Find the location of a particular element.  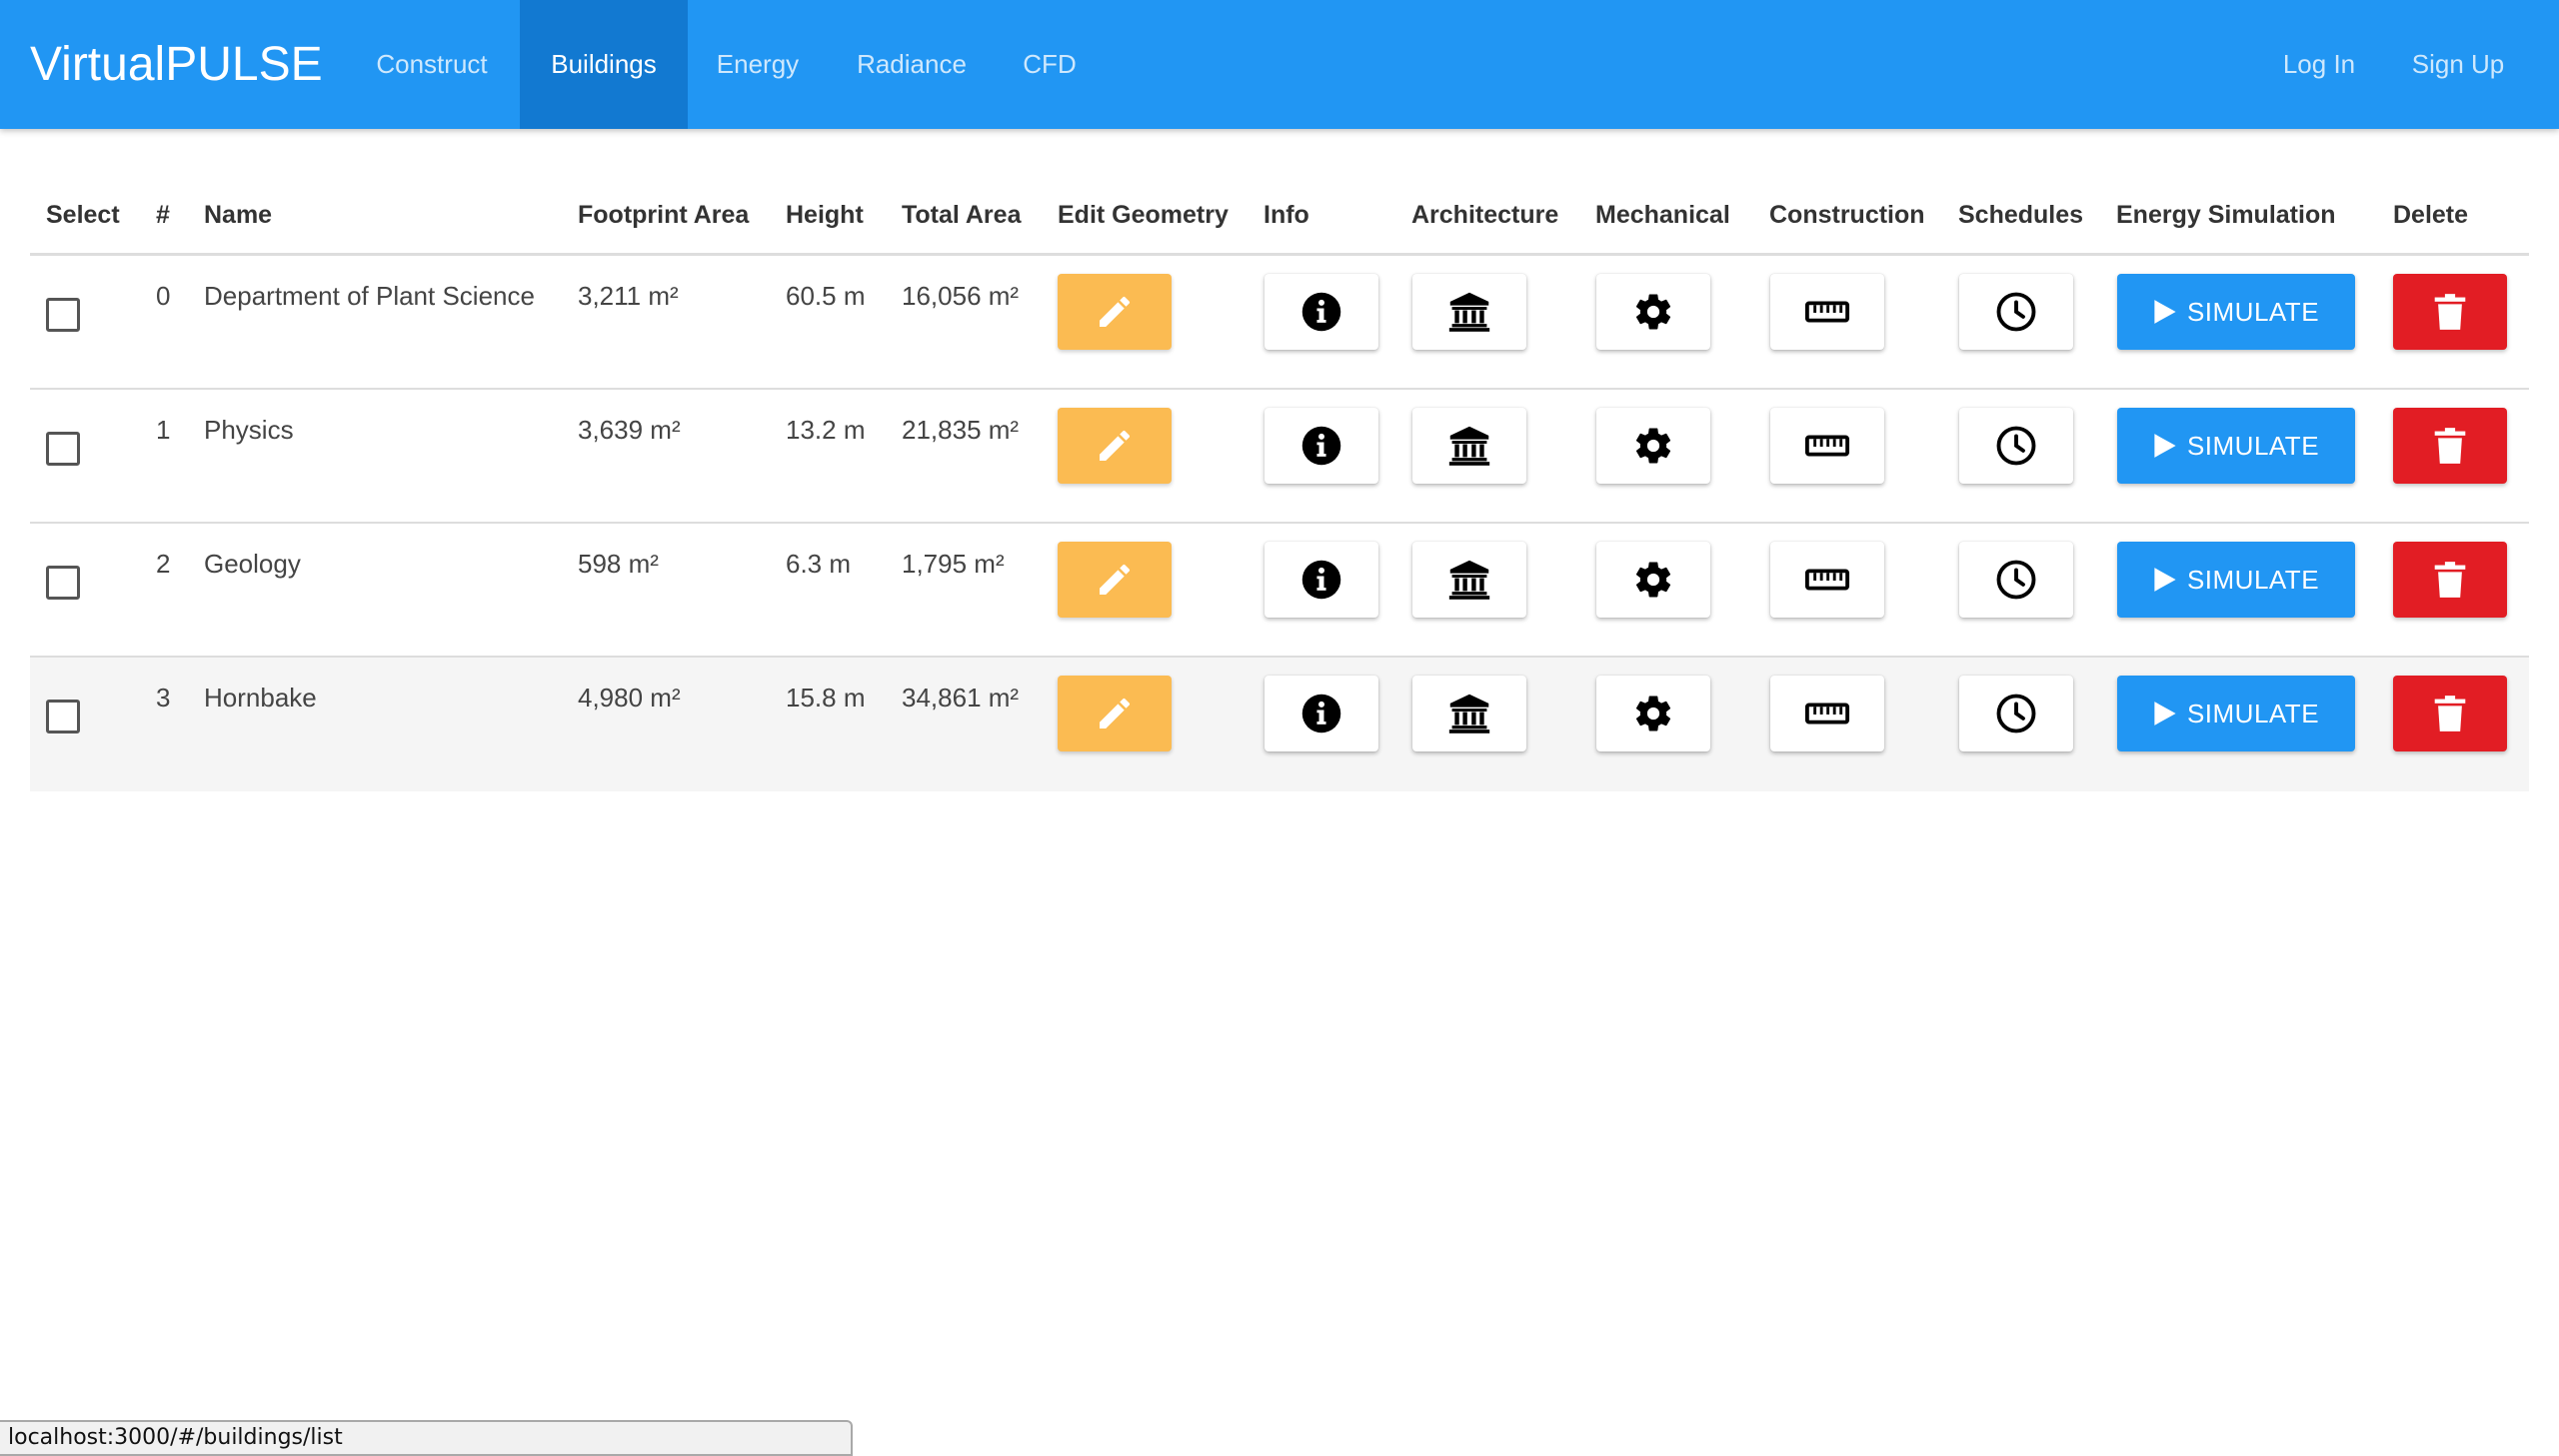

header-select: Select is located at coordinates (83, 215).